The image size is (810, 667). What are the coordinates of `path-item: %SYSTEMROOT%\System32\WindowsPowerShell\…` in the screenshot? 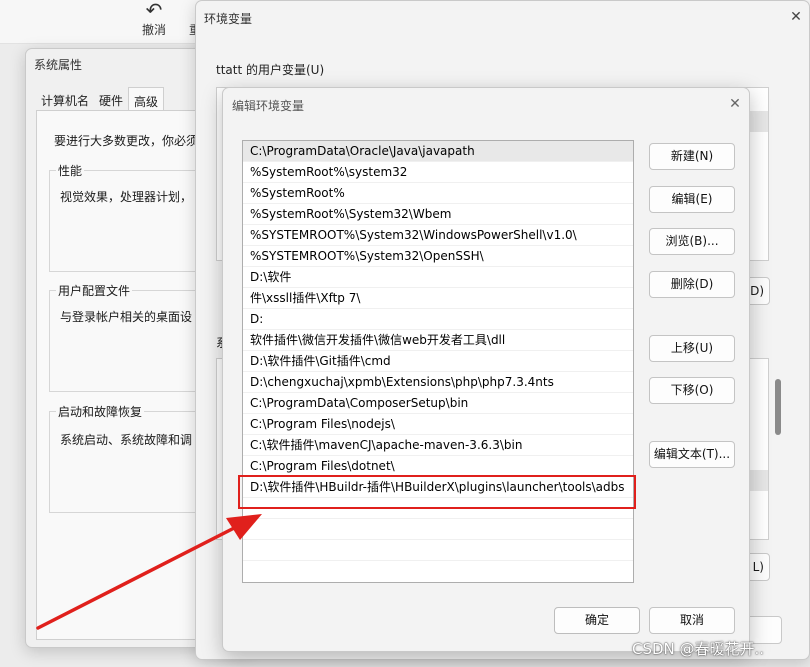 It's located at (438, 235).